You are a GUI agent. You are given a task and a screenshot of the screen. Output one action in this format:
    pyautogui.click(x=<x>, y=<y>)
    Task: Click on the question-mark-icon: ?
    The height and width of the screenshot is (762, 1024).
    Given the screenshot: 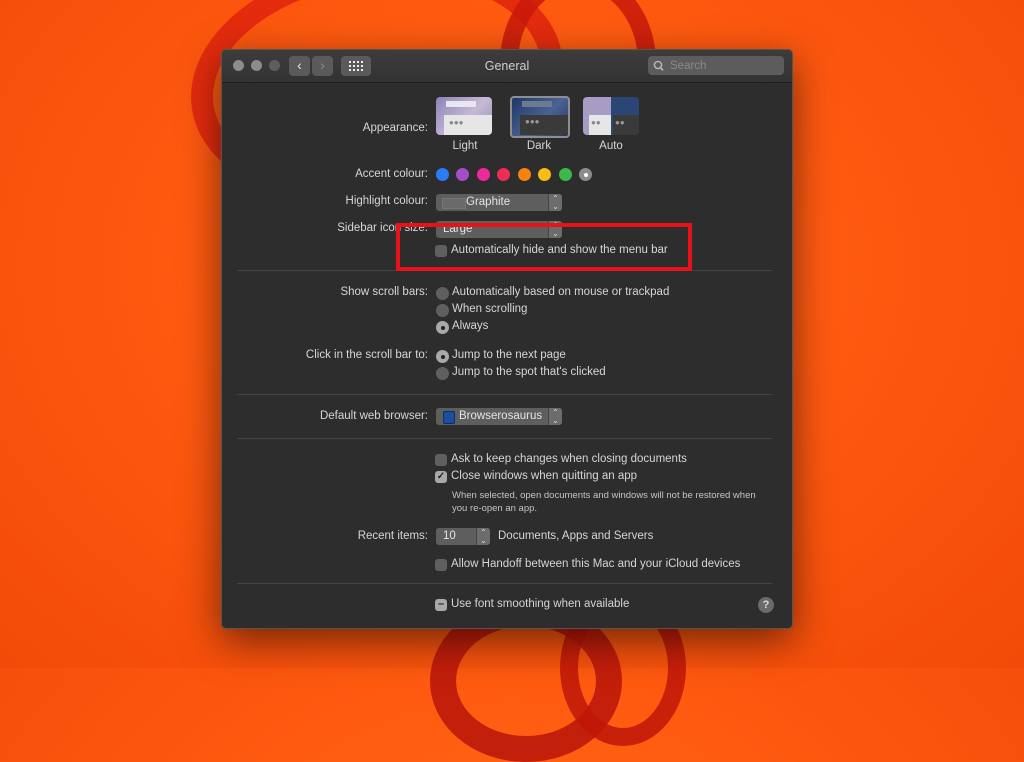 What is the action you would take?
    pyautogui.click(x=766, y=605)
    